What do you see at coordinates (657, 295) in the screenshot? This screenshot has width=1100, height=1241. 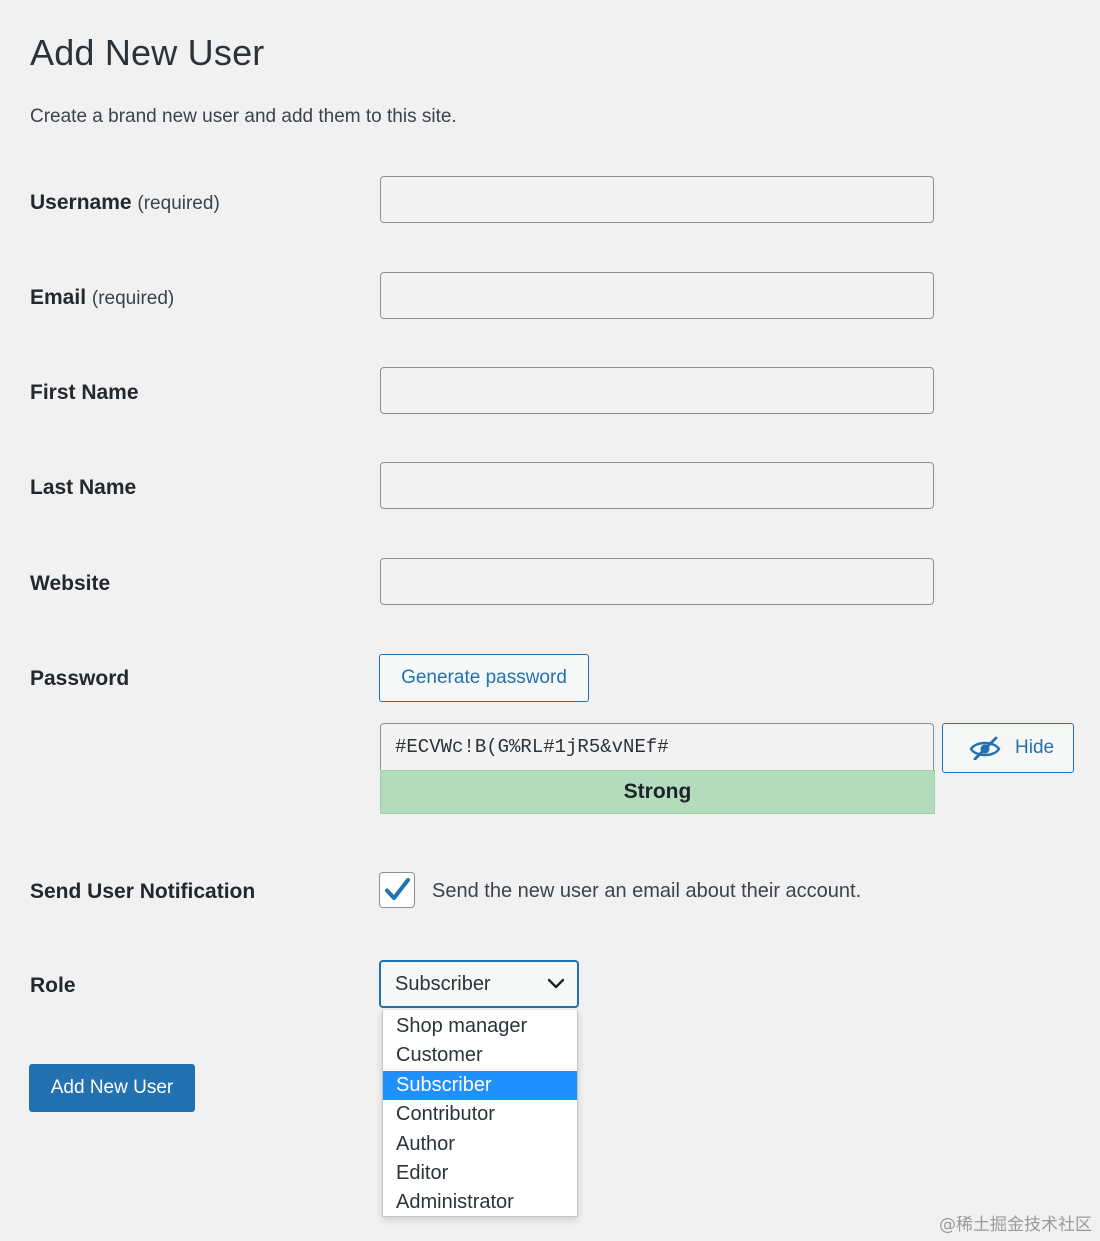 I see `email-input` at bounding box center [657, 295].